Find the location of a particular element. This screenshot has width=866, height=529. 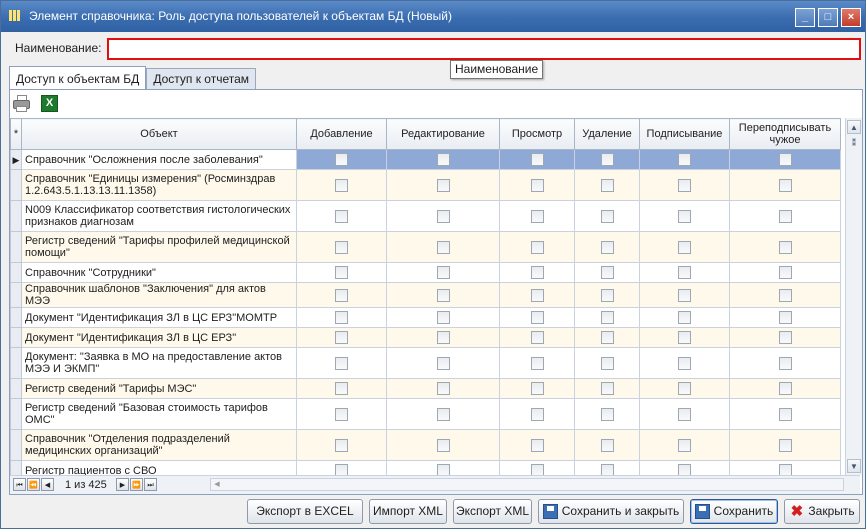

object-cell: Регистр сведений "Тарифы МЭС" is located at coordinates (159, 388).